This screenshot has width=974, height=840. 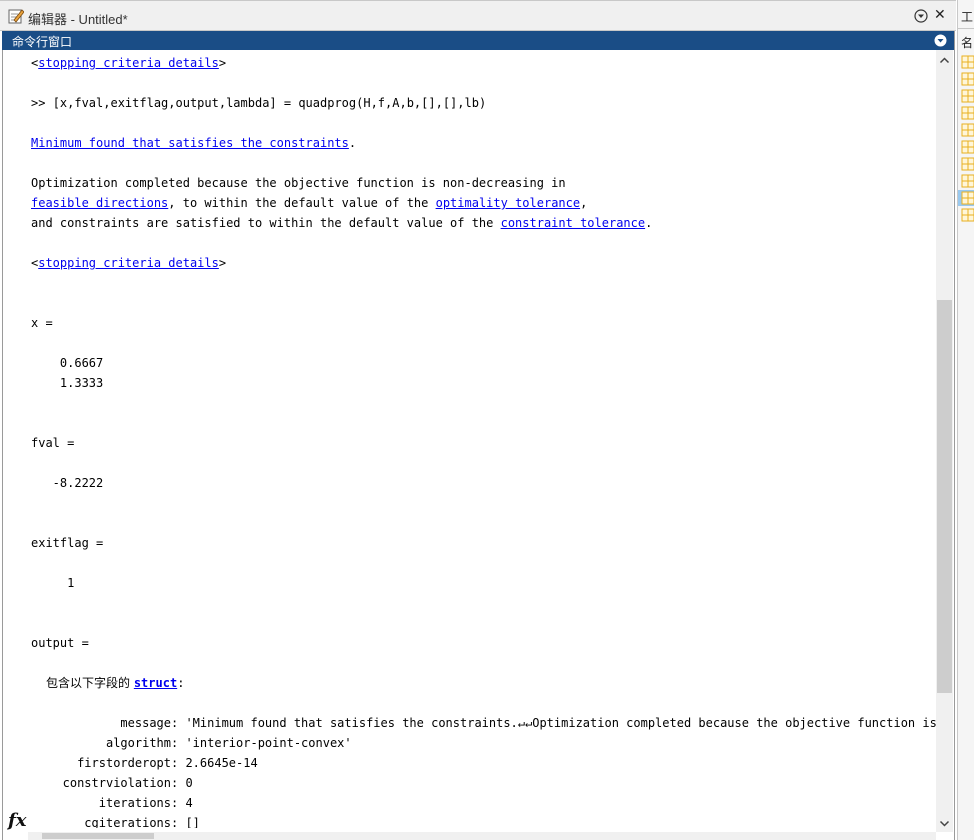 What do you see at coordinates (127, 822) in the screenshot?
I see `field-name: cgiterations` at bounding box center [127, 822].